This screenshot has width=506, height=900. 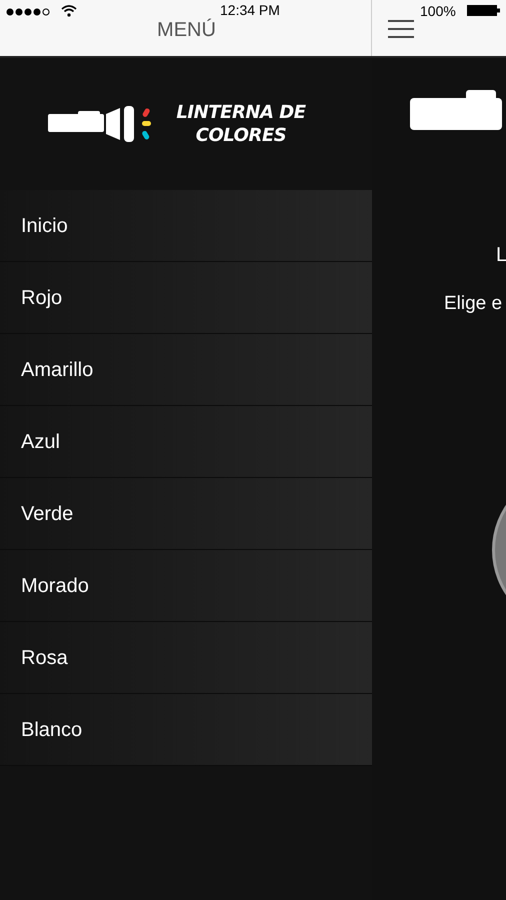 What do you see at coordinates (250, 10) in the screenshot?
I see `status-time: 12:34 PM` at bounding box center [250, 10].